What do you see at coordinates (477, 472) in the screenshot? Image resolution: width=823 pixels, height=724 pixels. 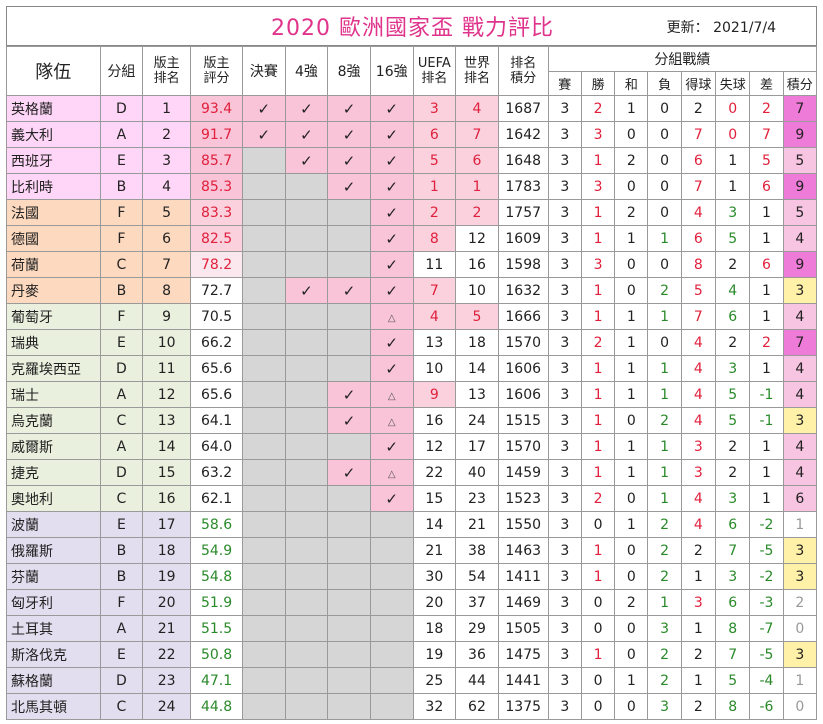 I see `world-rank: 40` at bounding box center [477, 472].